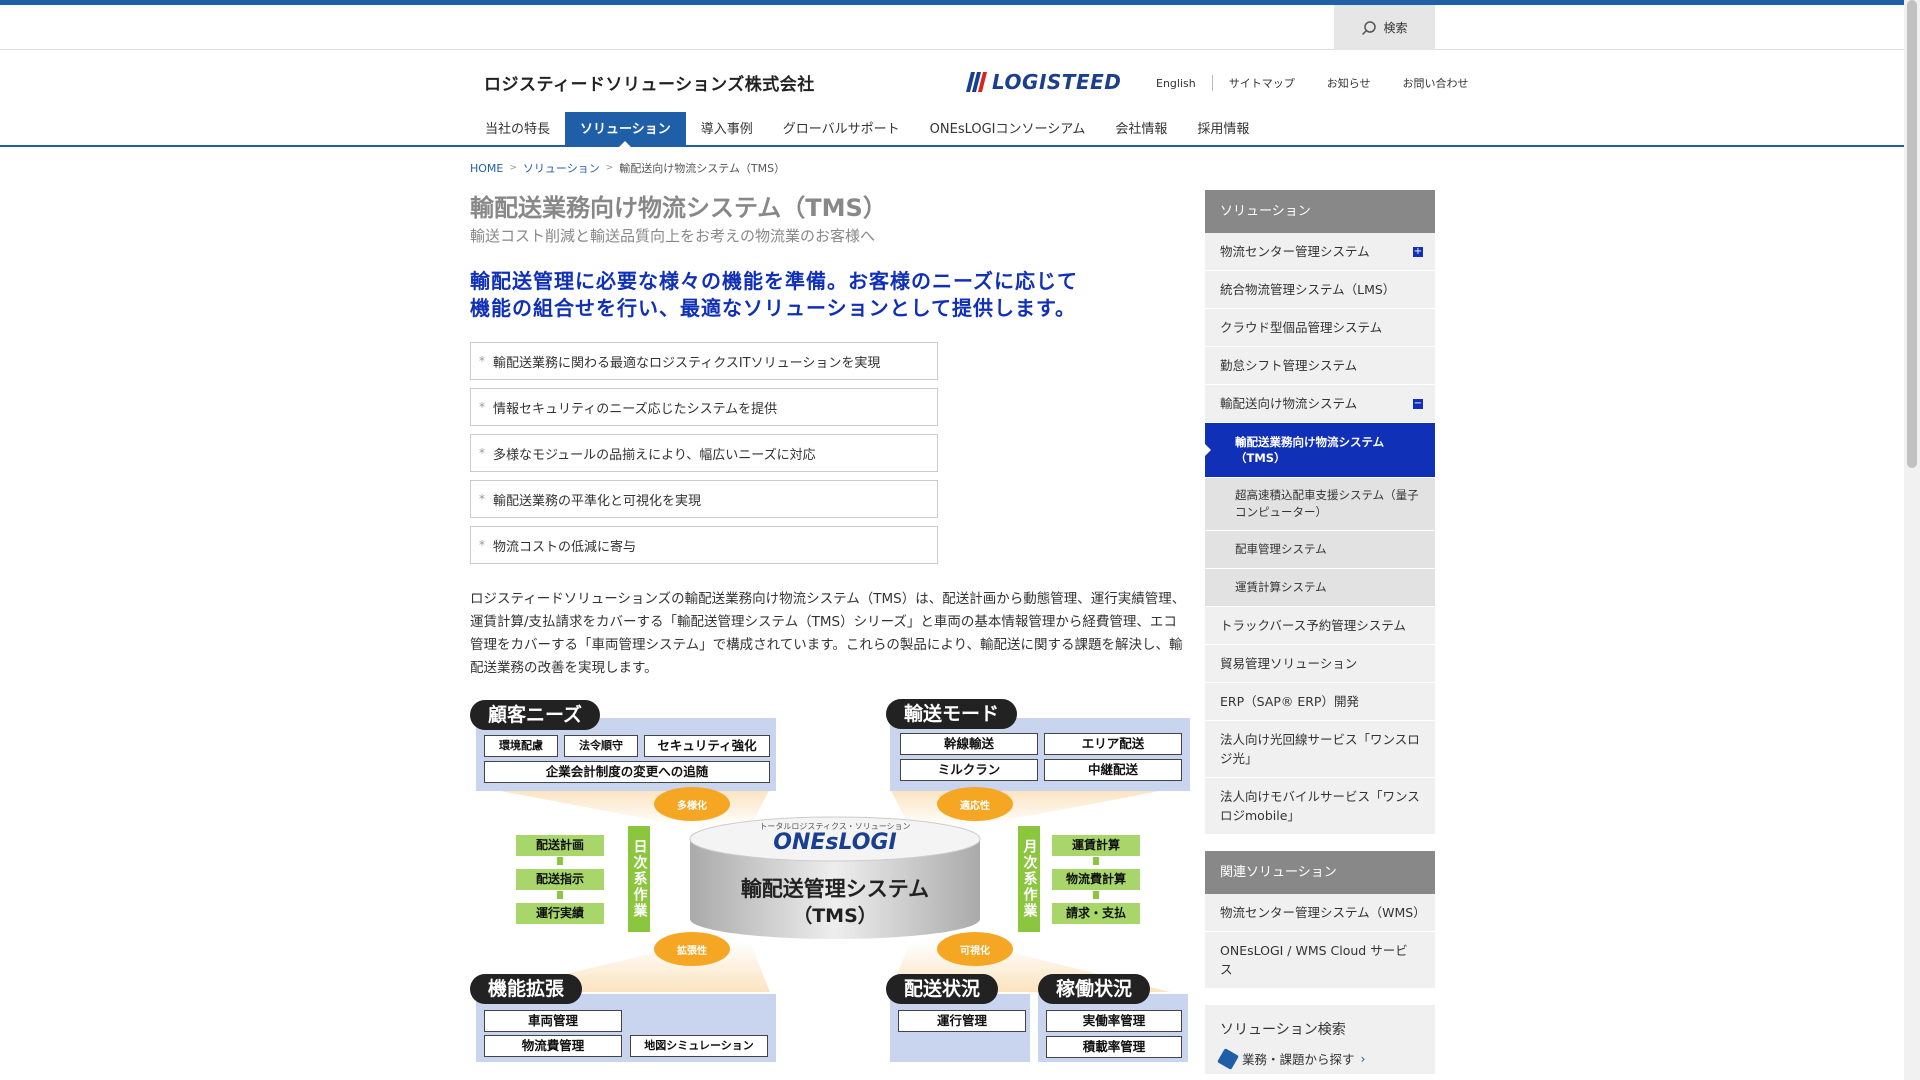 This screenshot has height=1080, width=1920. What do you see at coordinates (649, 82) in the screenshot?
I see `company-name: ロジスティードソリューションズ株式会社` at bounding box center [649, 82].